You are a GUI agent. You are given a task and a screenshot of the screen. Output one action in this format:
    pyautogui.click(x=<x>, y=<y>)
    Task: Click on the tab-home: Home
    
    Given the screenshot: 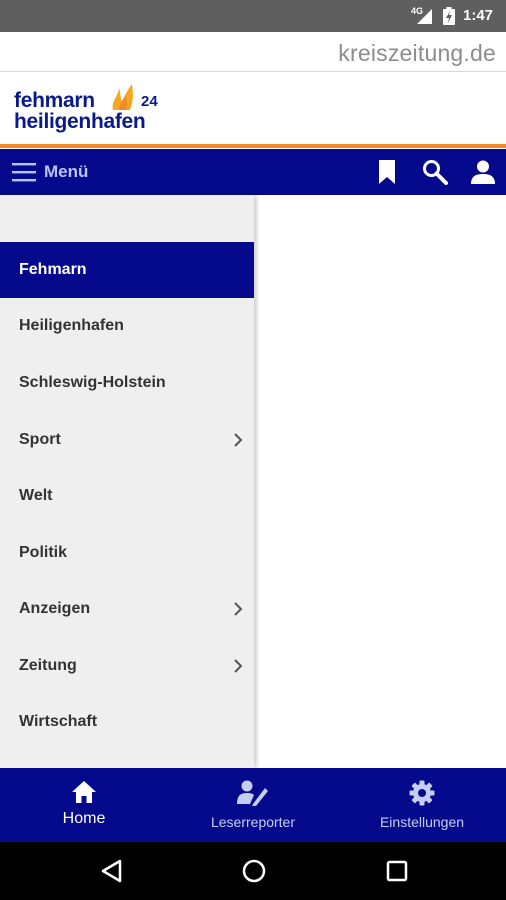 What is the action you would take?
    pyautogui.click(x=84, y=805)
    